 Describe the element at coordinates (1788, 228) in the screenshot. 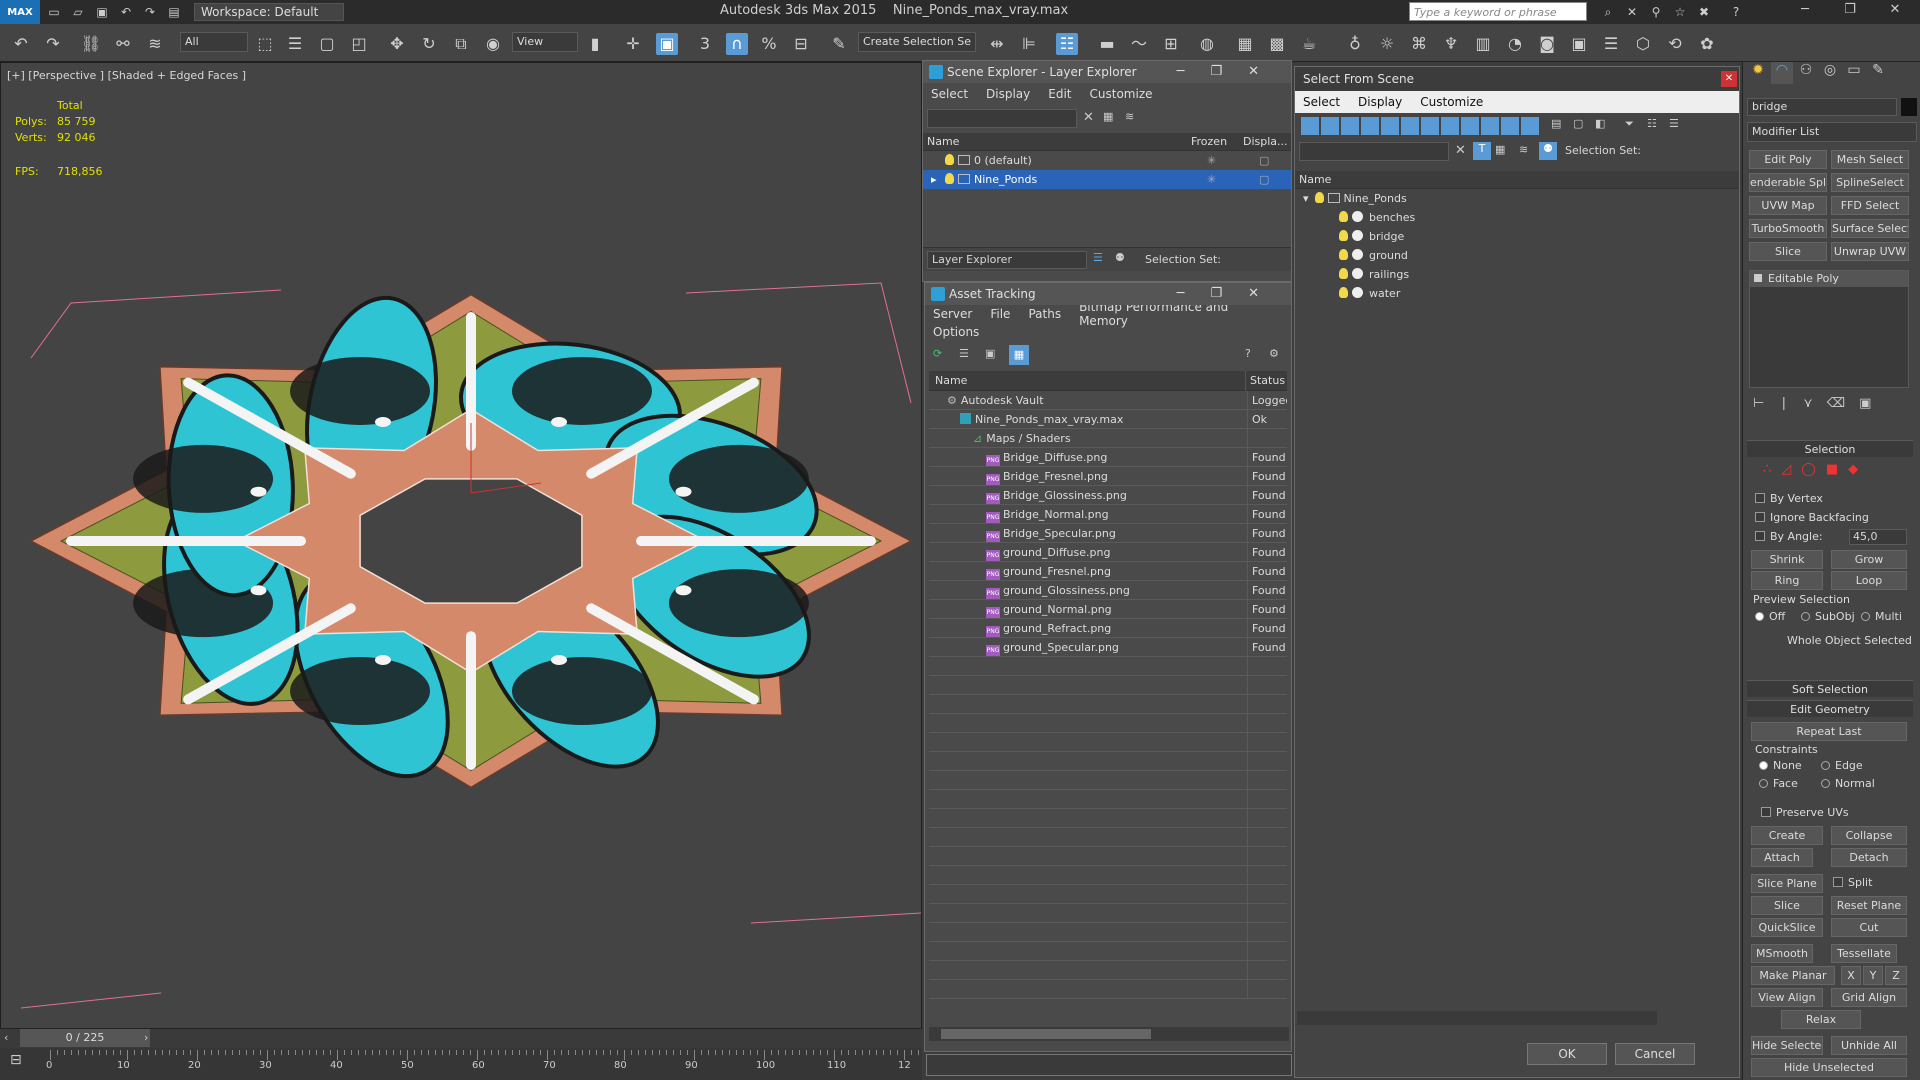

I see `modifier-button: TurboSmooth` at that location.